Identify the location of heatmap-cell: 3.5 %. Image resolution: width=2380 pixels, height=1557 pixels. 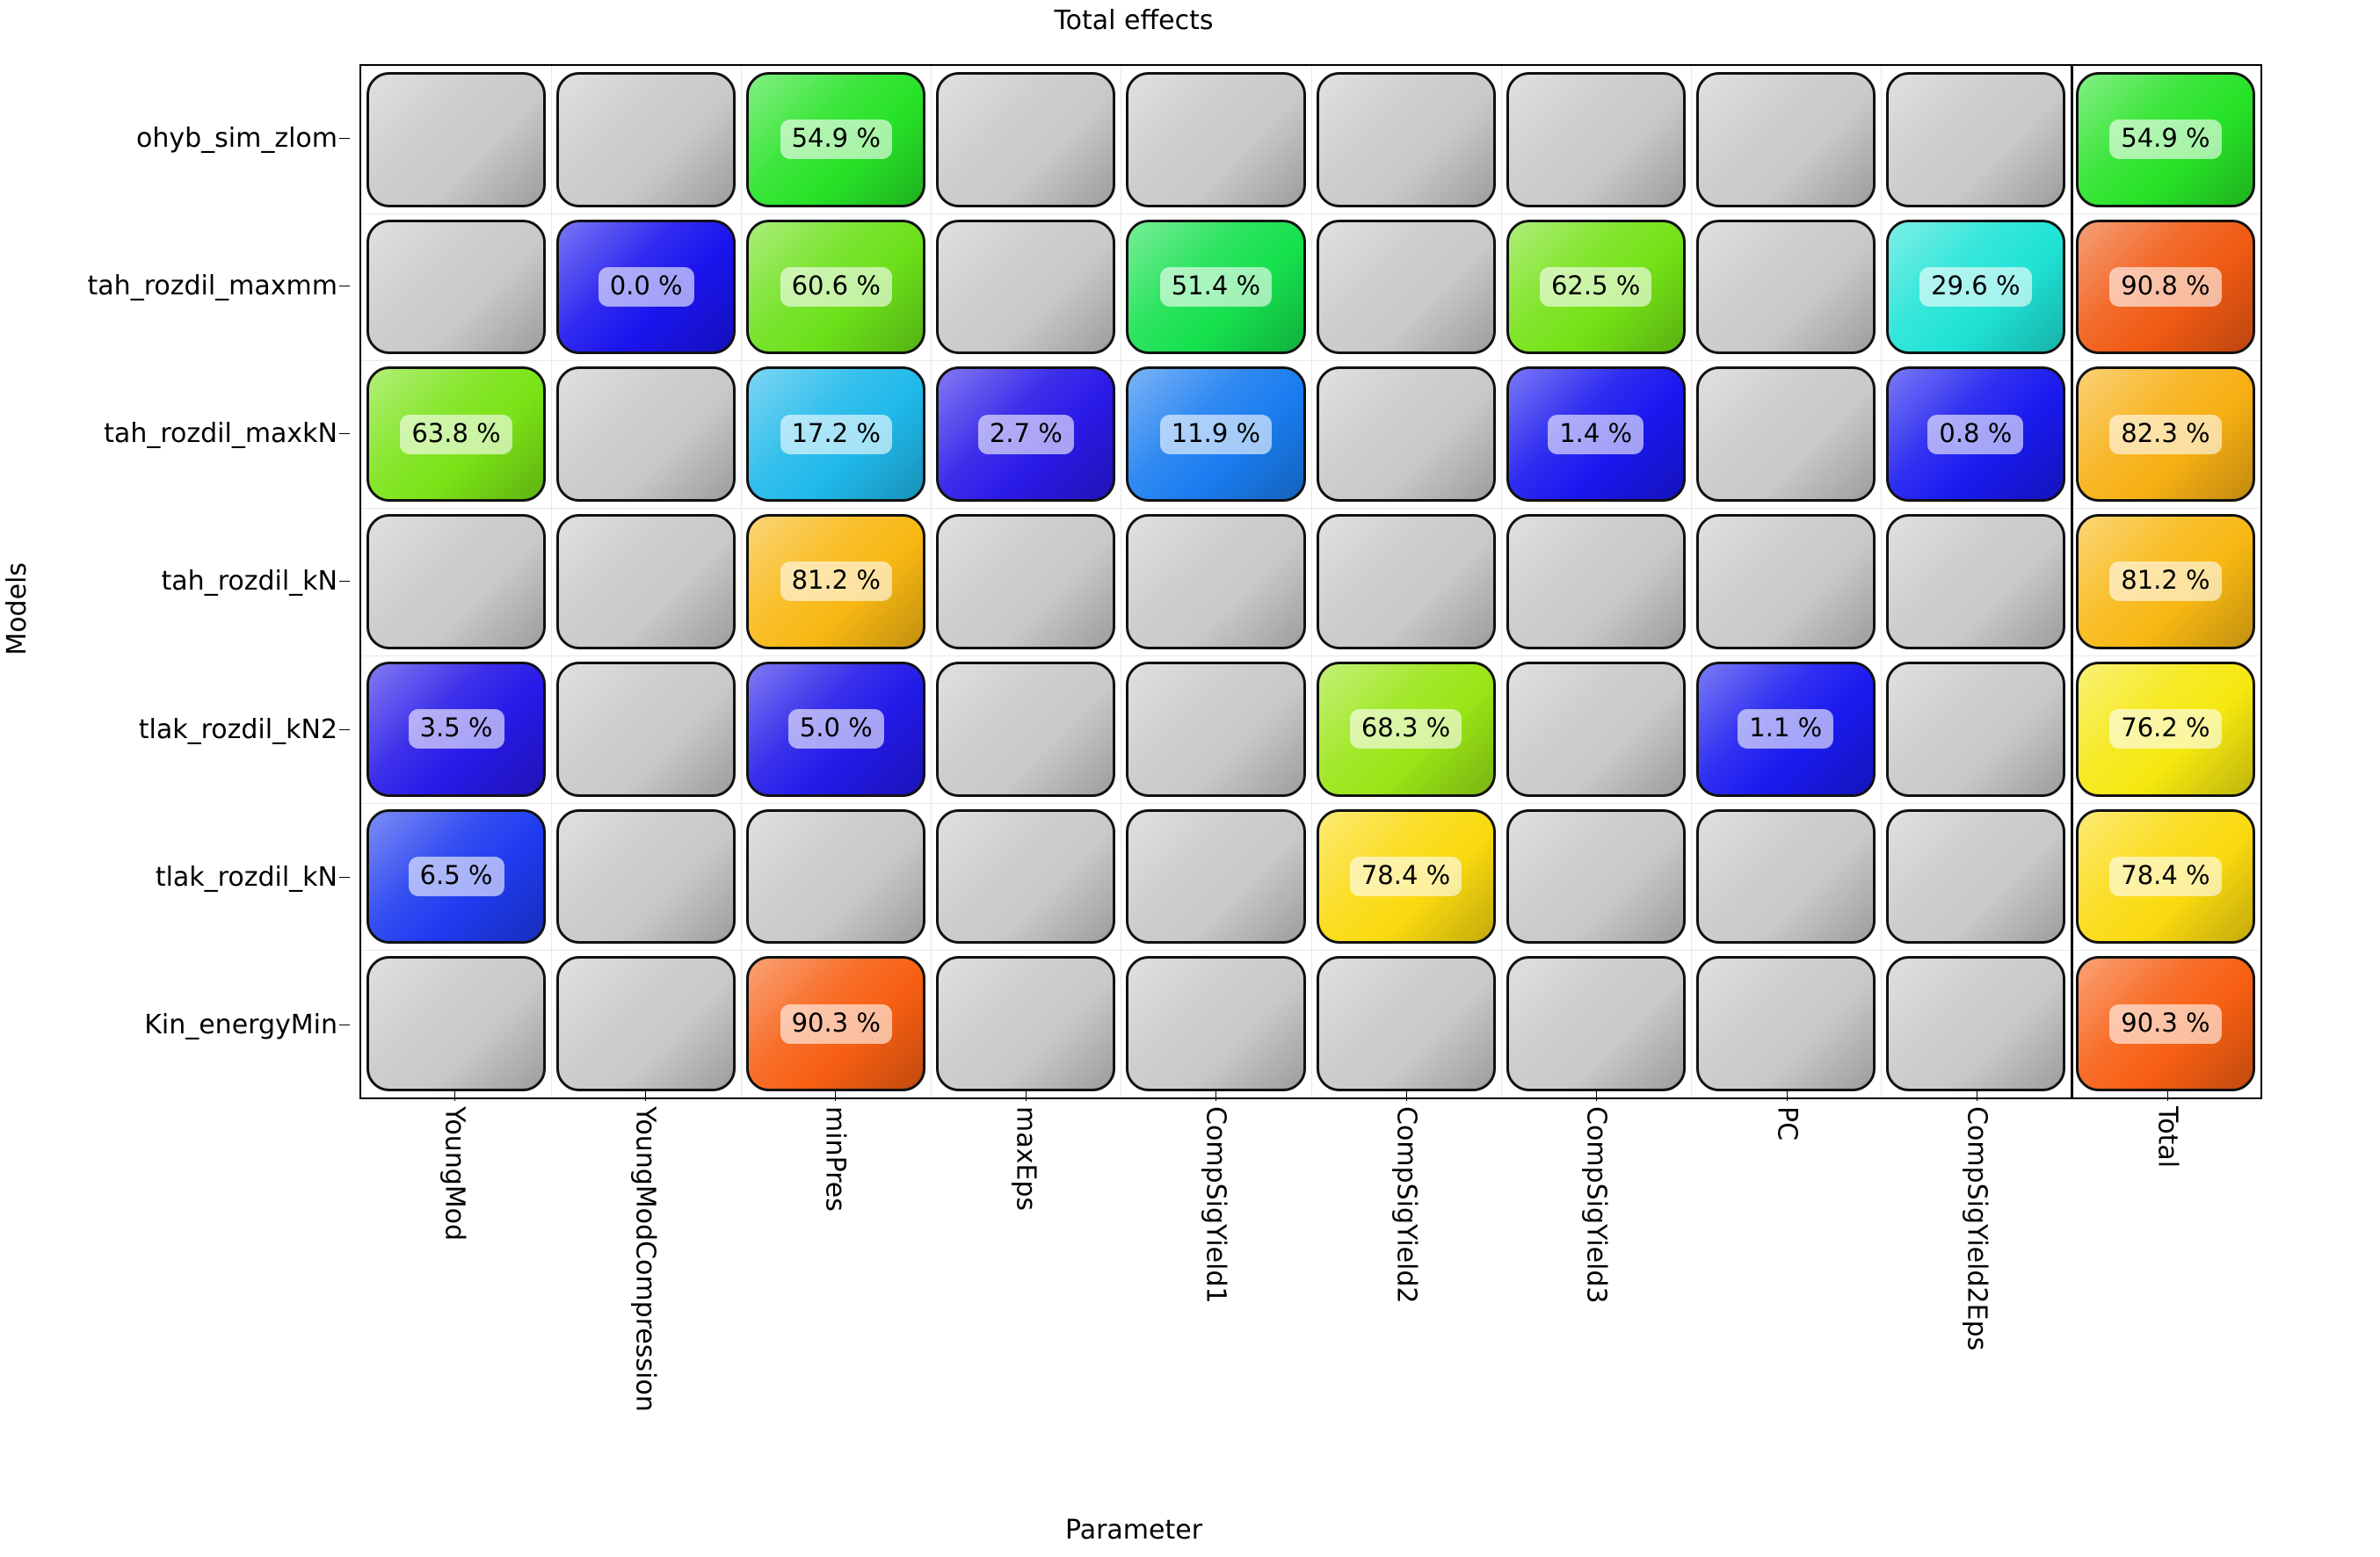
(456, 729).